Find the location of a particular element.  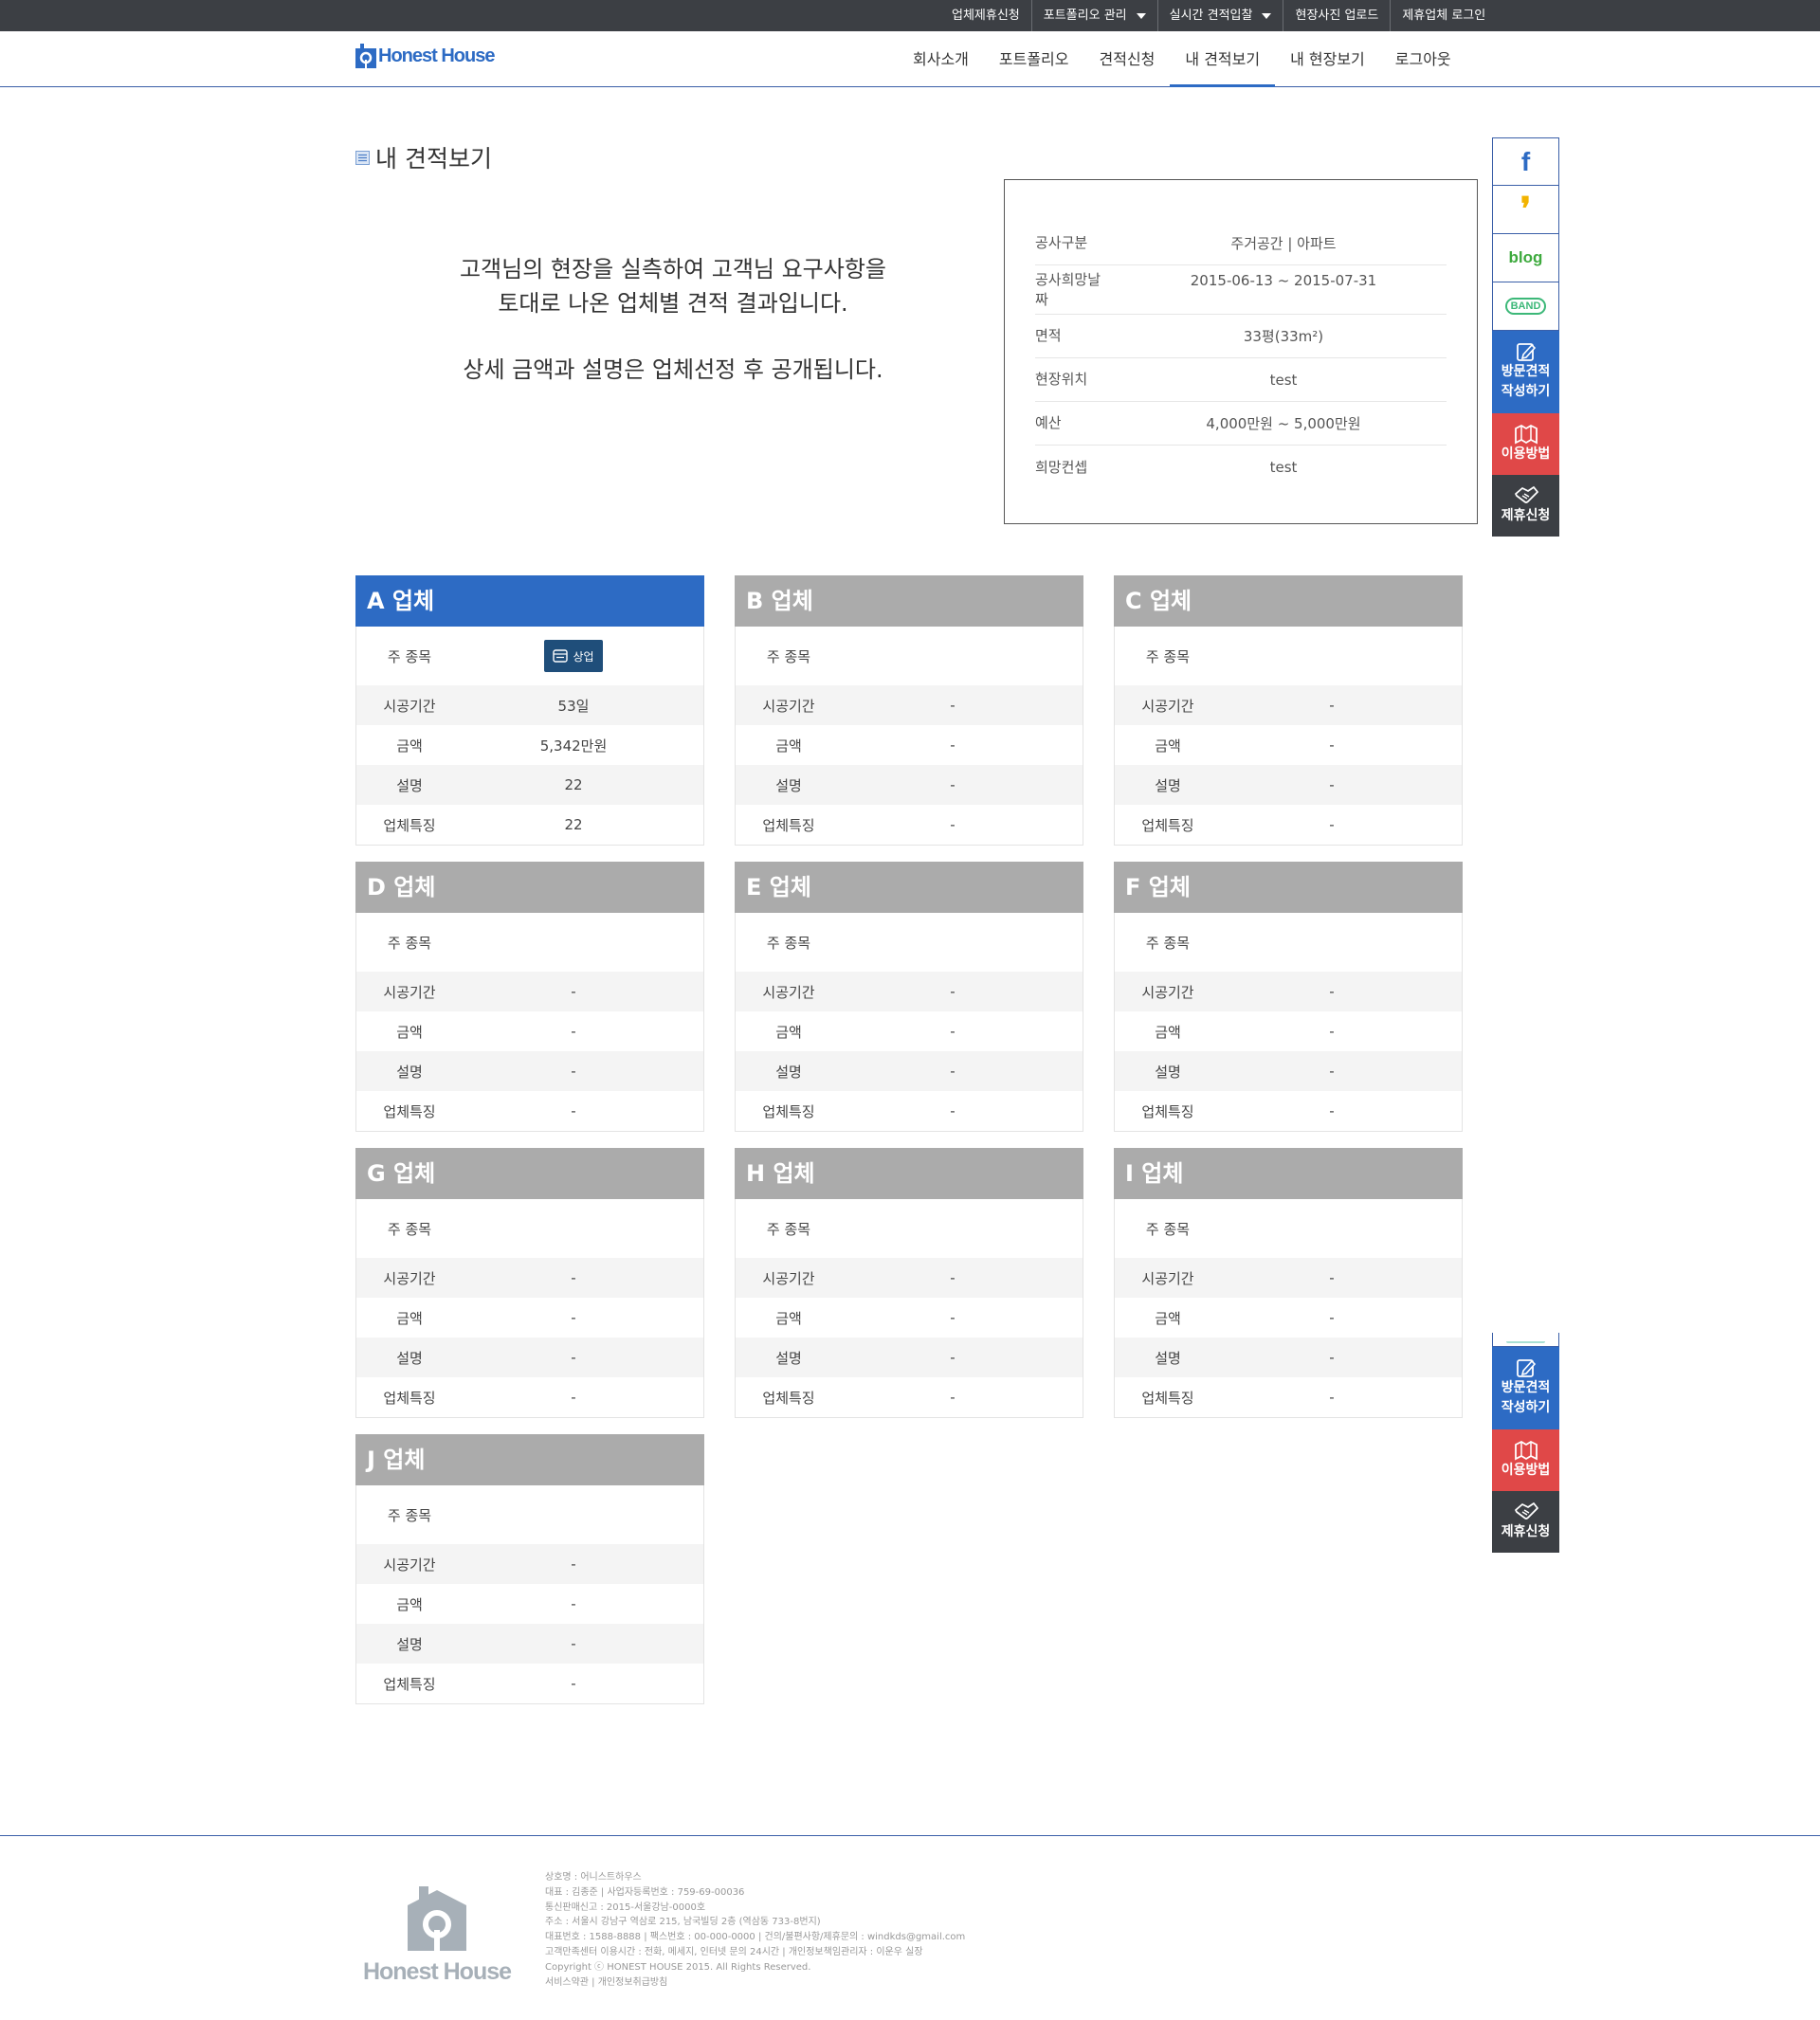

floating-sidebar-lower: 방문견적 작성하기 이용방법 제휴신청 is located at coordinates (1525, 1443).